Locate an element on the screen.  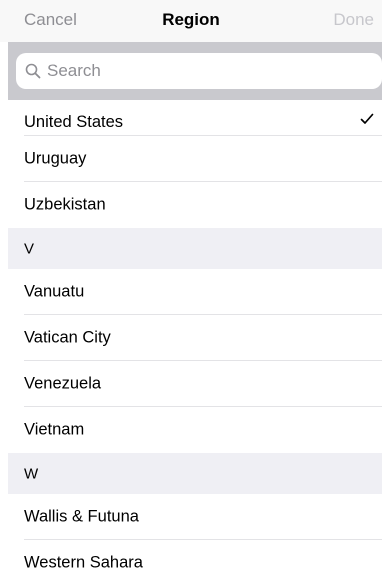
list-item-vatican-city: Vatican City is located at coordinates (195, 338).